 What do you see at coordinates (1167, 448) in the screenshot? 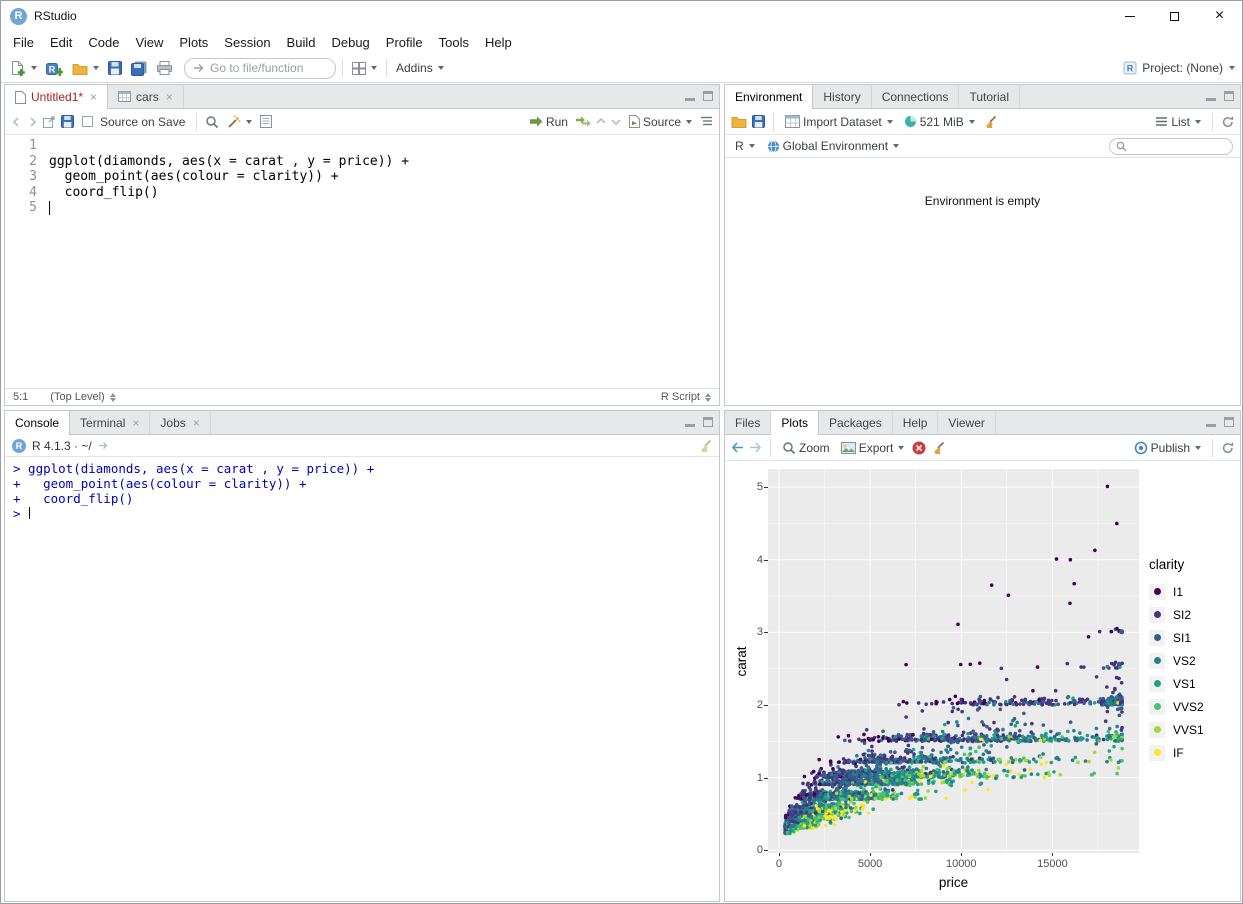
I see `publish-button: Publish` at bounding box center [1167, 448].